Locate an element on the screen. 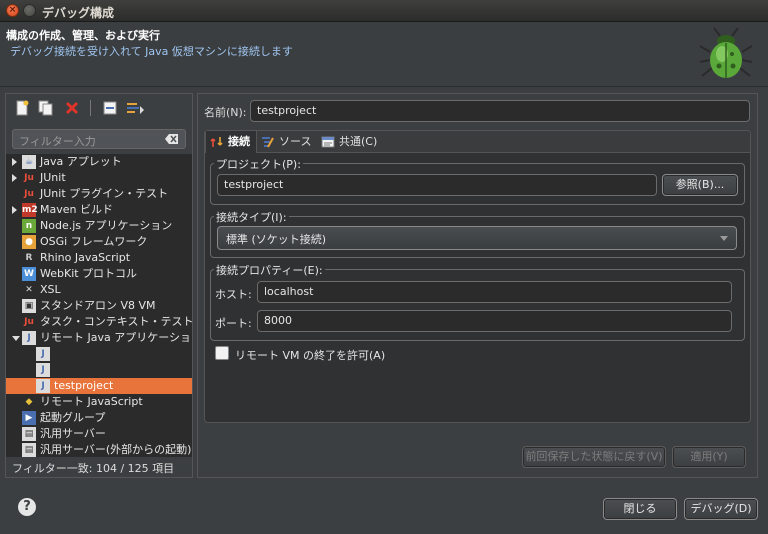 This screenshot has height=534, width=768. tab-source-label: ソース is located at coordinates (295, 141).